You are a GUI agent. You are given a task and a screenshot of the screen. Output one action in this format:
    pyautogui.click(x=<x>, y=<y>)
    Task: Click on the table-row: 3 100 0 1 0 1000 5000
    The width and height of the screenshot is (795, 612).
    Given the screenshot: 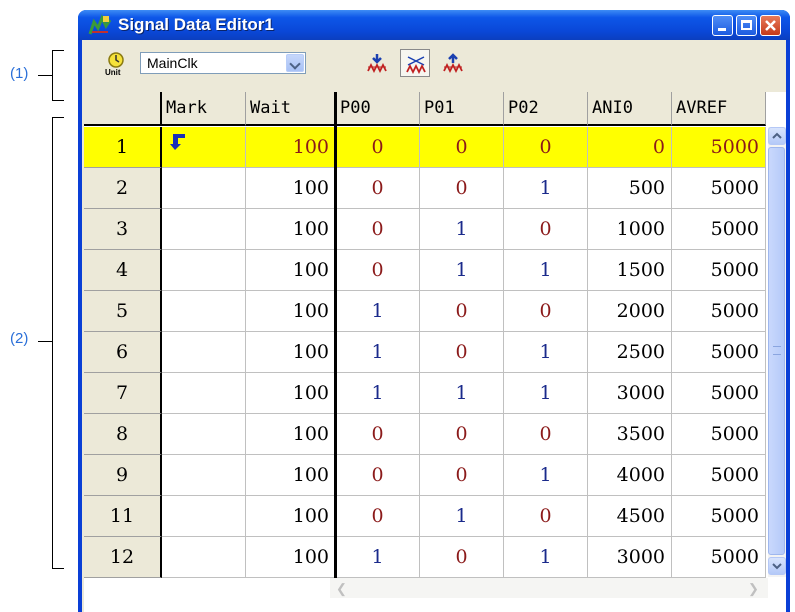 What is the action you would take?
    pyautogui.click(x=425, y=229)
    